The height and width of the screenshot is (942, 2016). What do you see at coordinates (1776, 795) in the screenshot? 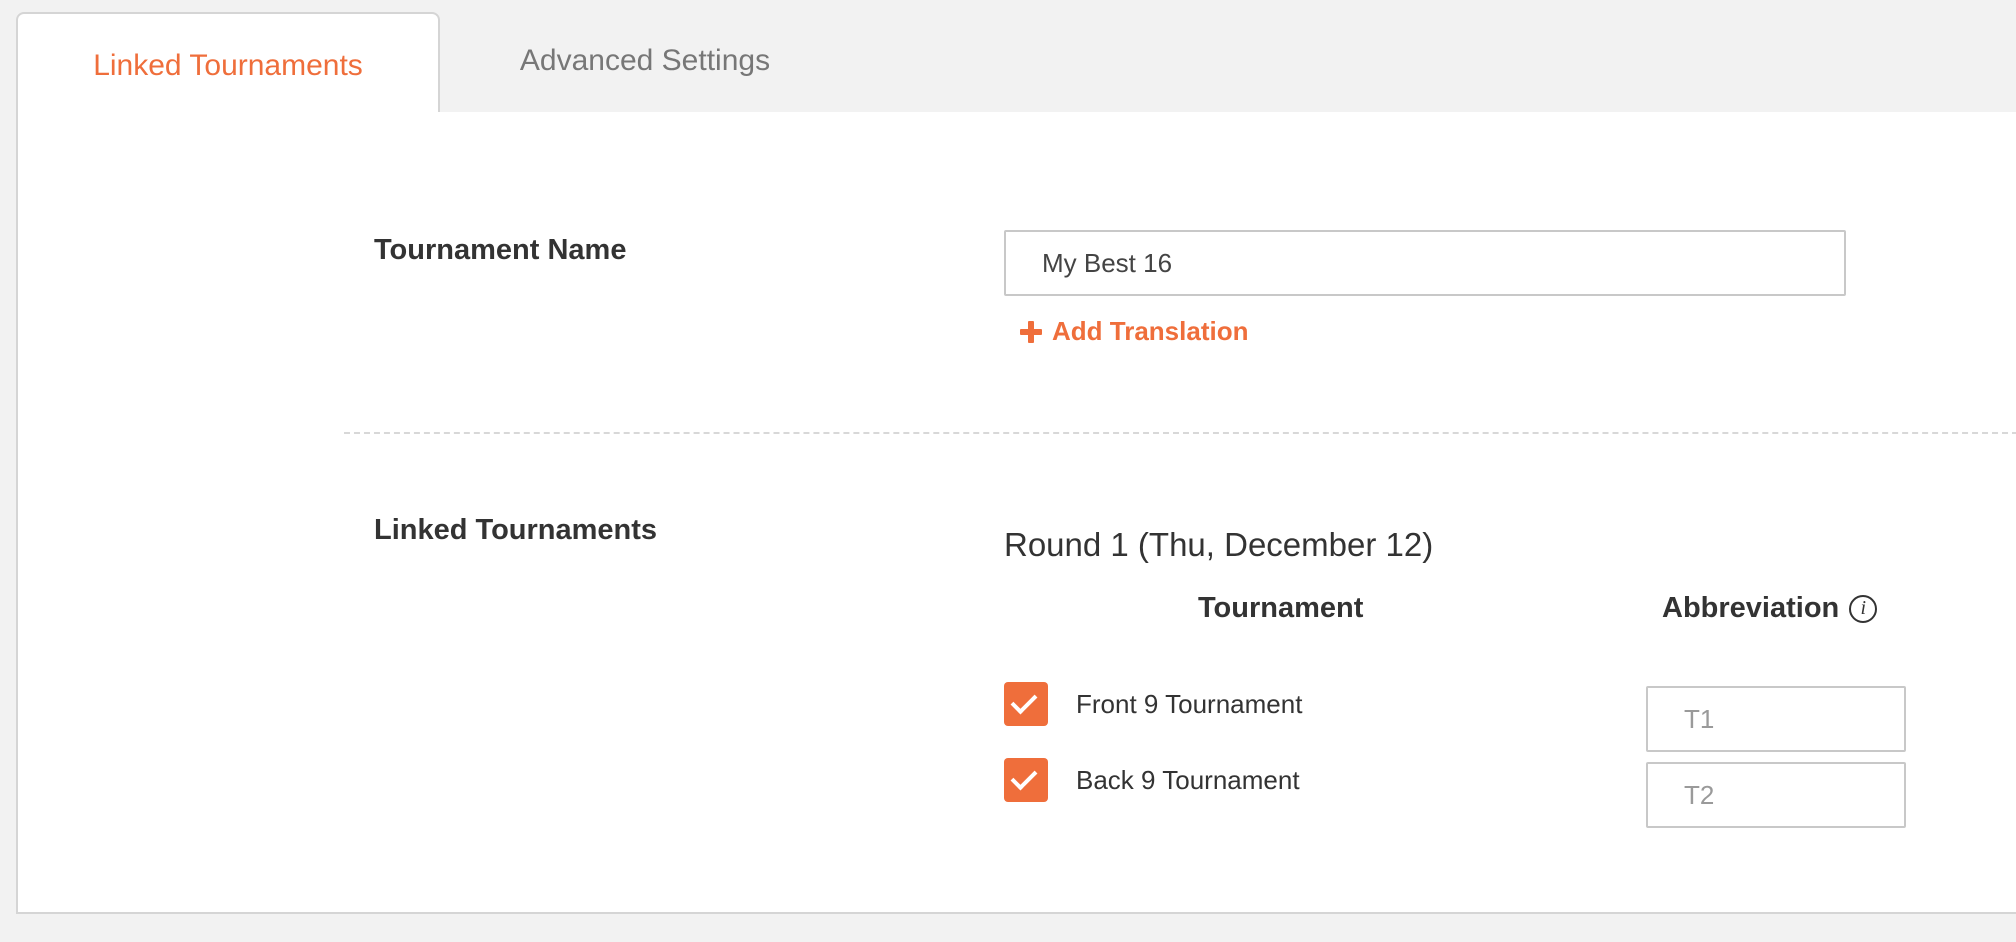
I see `abbreviation-input-t2` at bounding box center [1776, 795].